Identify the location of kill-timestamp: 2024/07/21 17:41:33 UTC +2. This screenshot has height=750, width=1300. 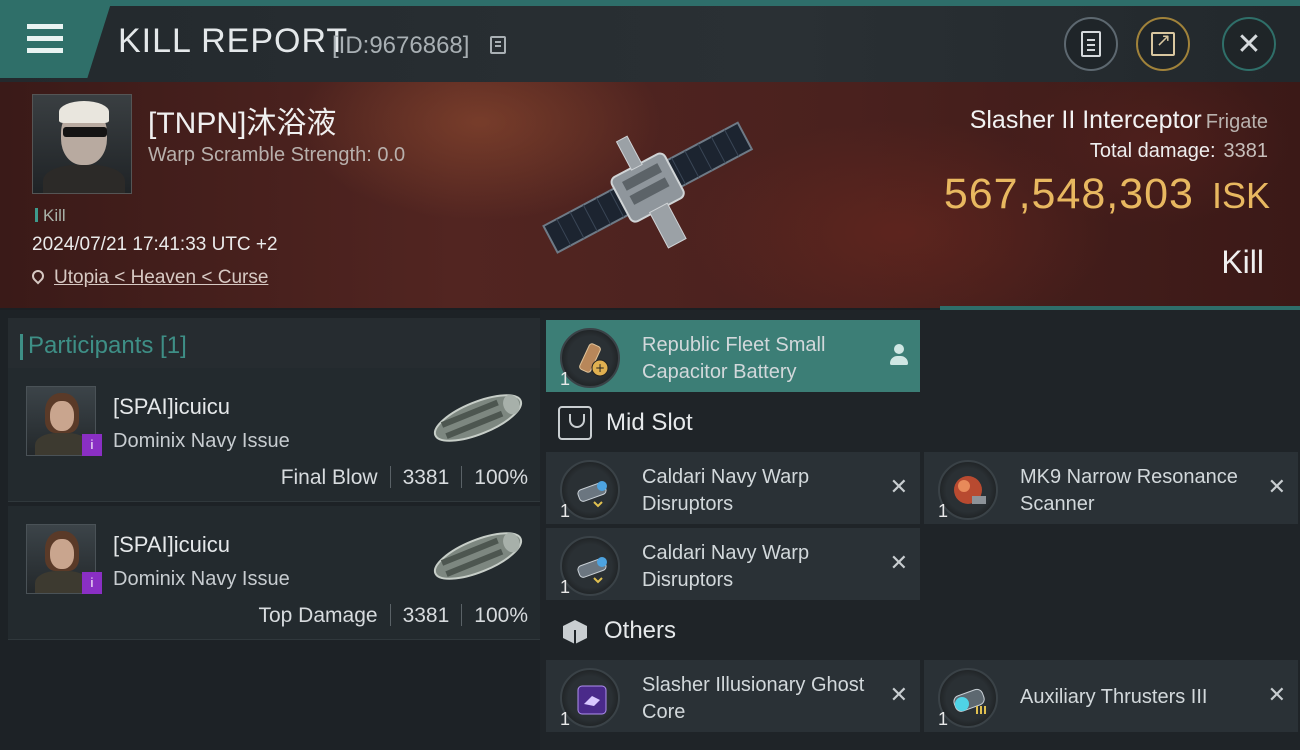
(155, 244).